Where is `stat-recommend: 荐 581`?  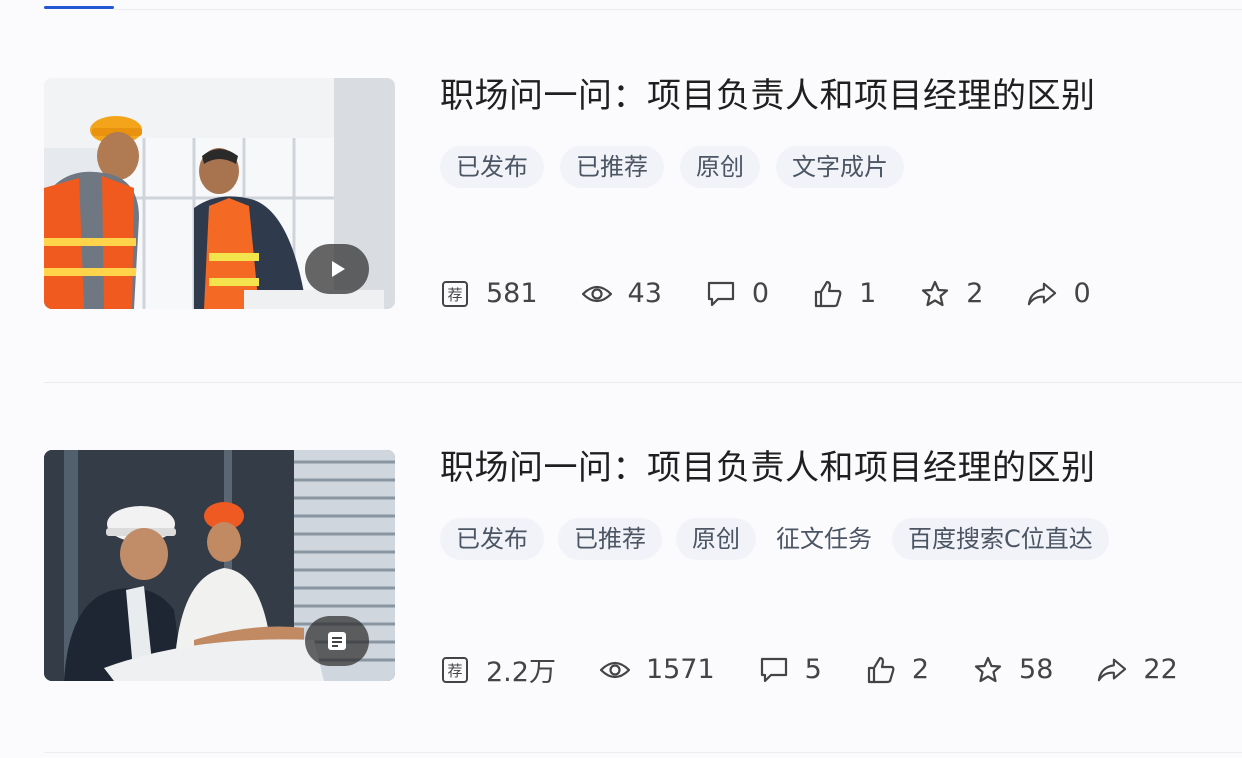 stat-recommend: 荐 581 is located at coordinates (489, 293).